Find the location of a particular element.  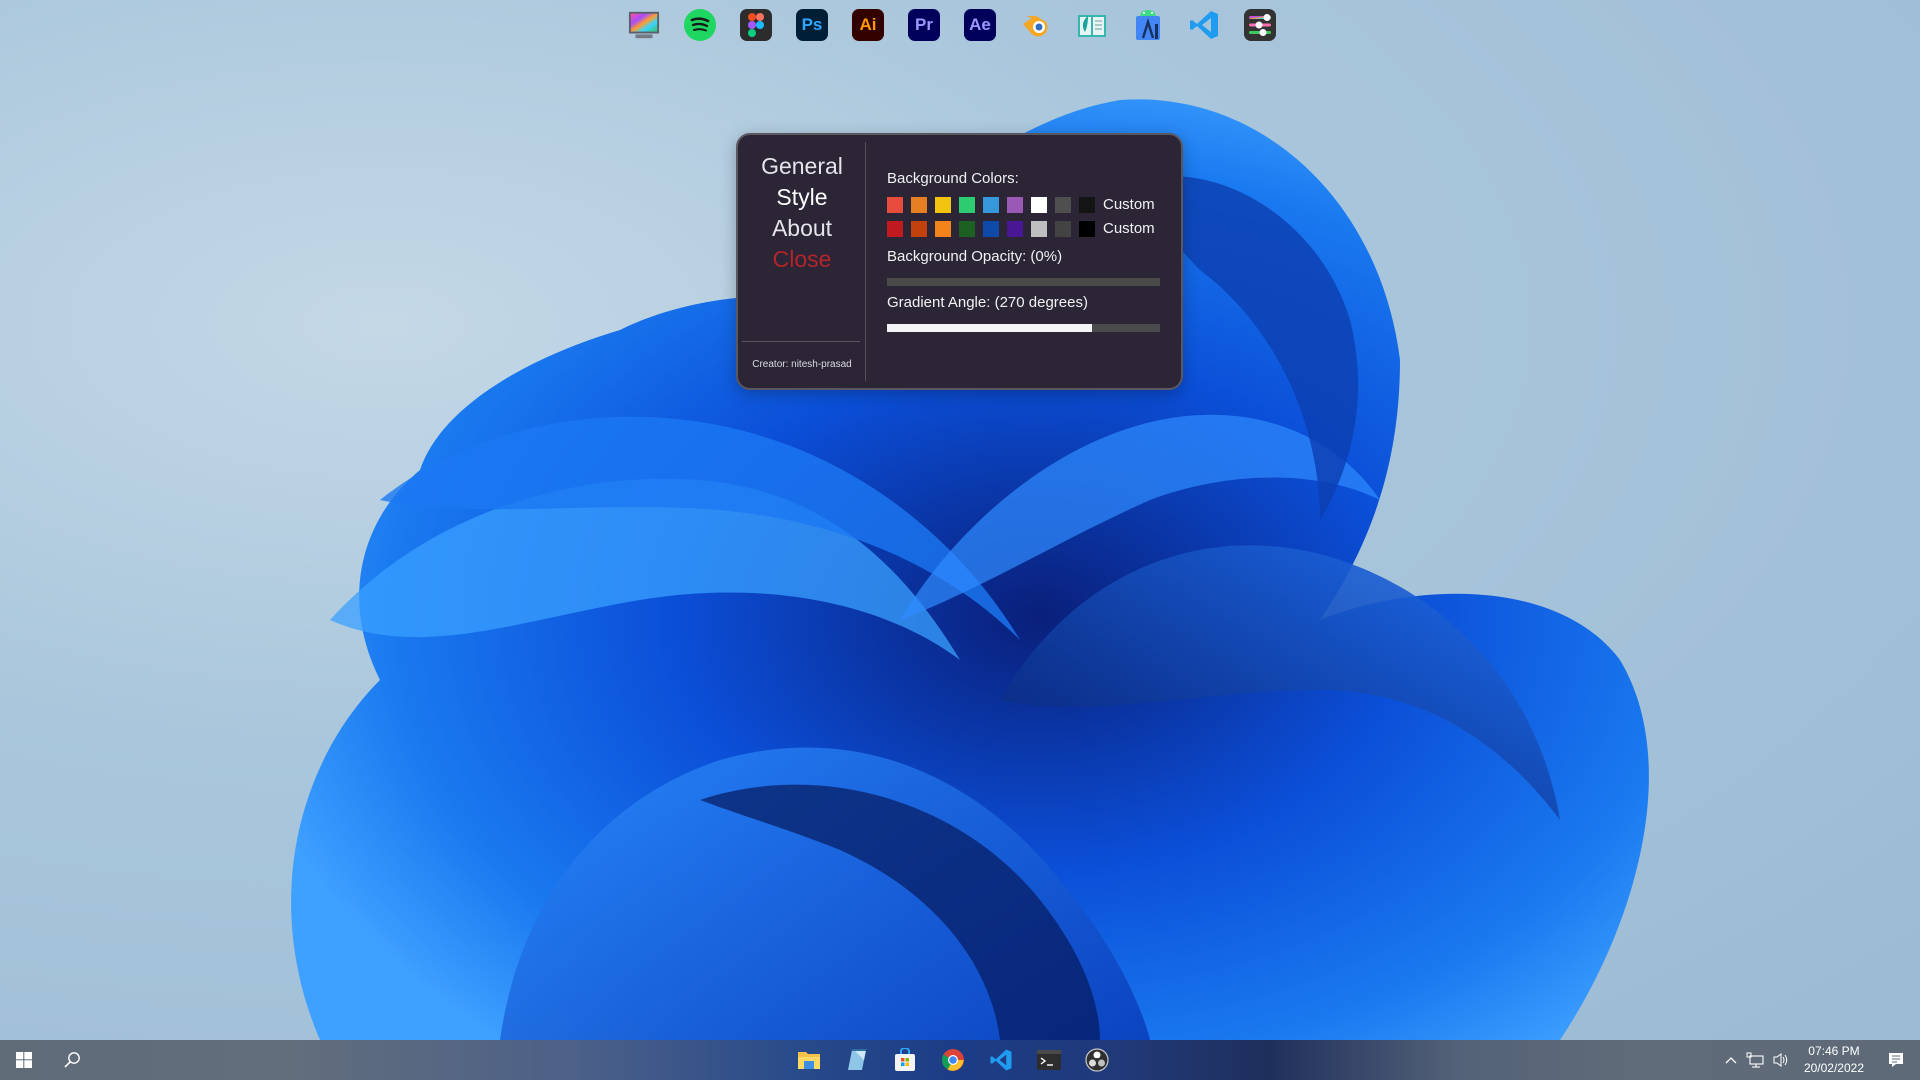

dock-app-sliders is located at coordinates (1260, 25).